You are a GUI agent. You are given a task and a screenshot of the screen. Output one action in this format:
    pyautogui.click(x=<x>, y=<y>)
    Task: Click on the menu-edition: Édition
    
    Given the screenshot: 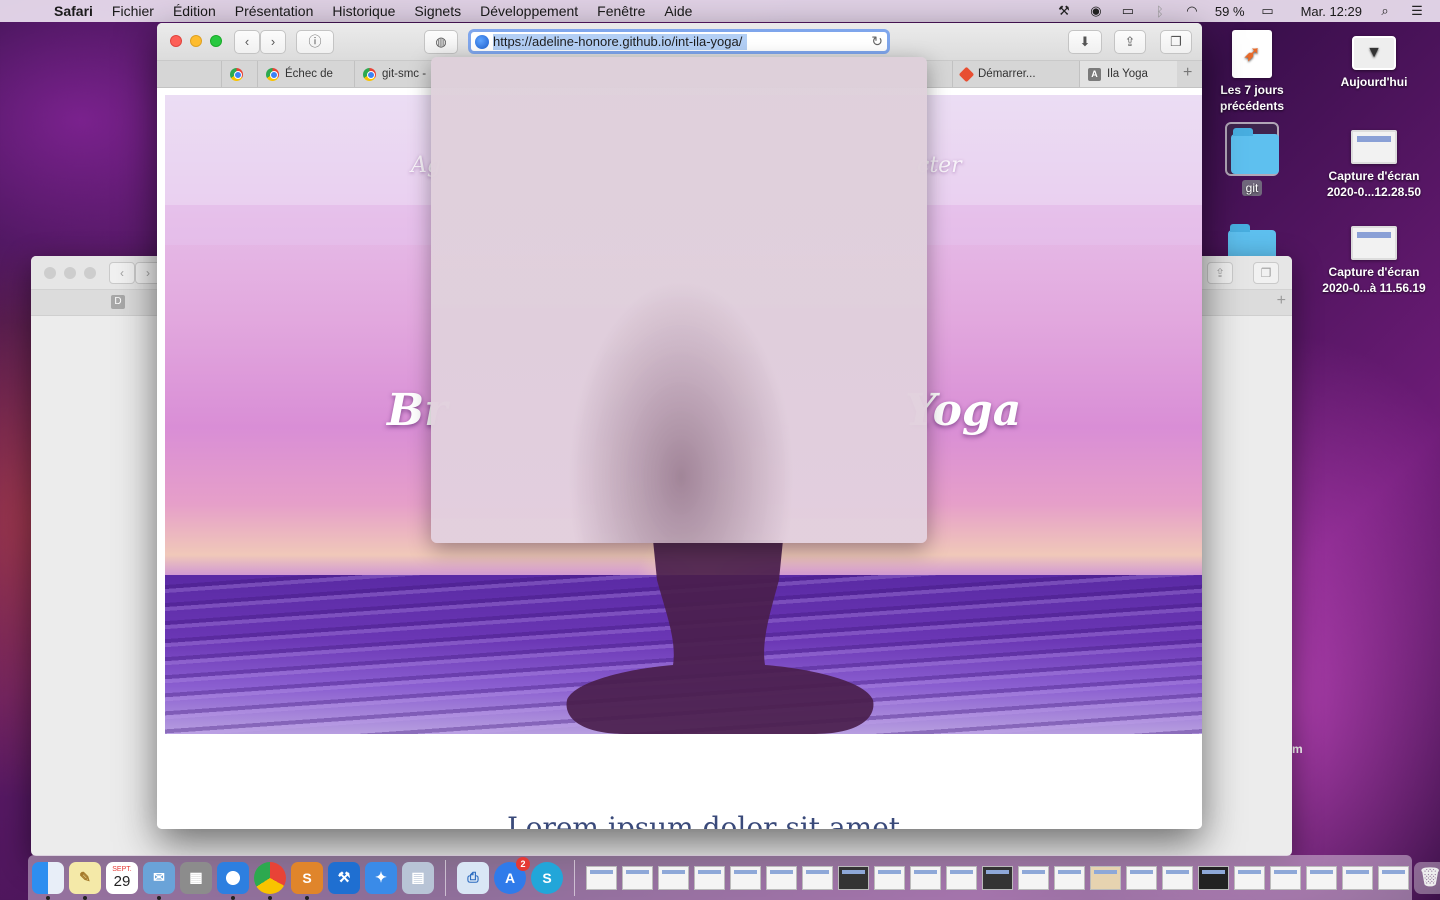 What is the action you would take?
    pyautogui.click(x=194, y=11)
    